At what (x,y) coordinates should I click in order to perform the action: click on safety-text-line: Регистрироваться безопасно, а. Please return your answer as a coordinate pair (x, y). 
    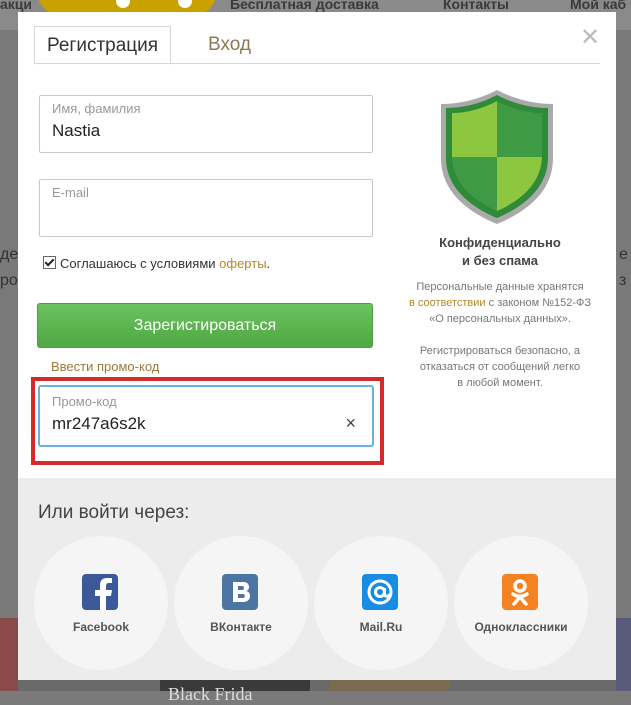
    Looking at the image, I should click on (500, 351).